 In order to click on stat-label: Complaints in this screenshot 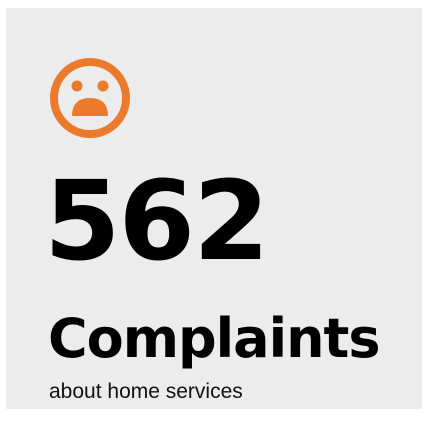, I will do `click(214, 338)`.